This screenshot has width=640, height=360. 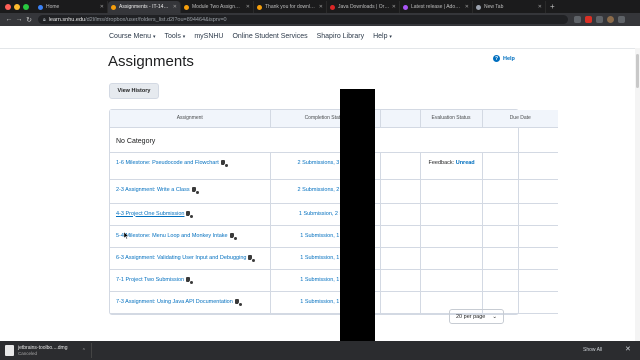 What do you see at coordinates (382, 36) in the screenshot?
I see `nav-help: Help ▾` at bounding box center [382, 36].